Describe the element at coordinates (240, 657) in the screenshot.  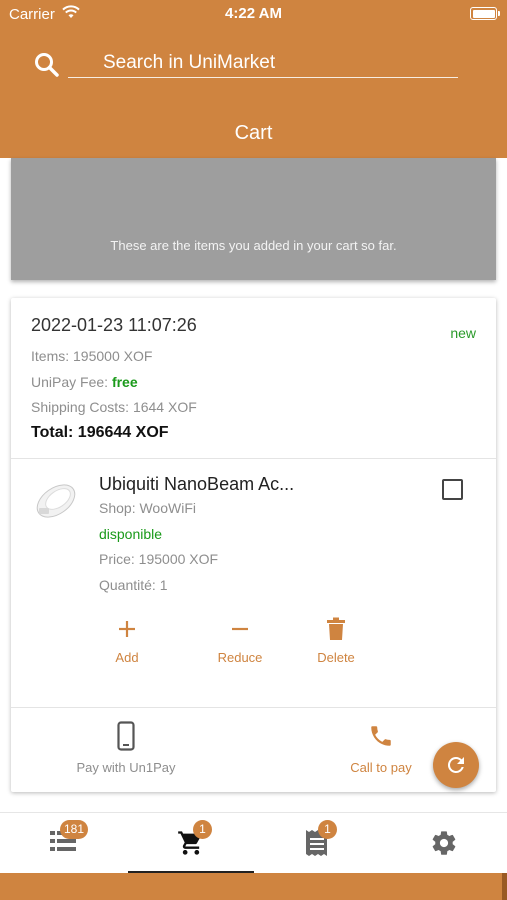
I see `reduce-label: Reduce` at that location.